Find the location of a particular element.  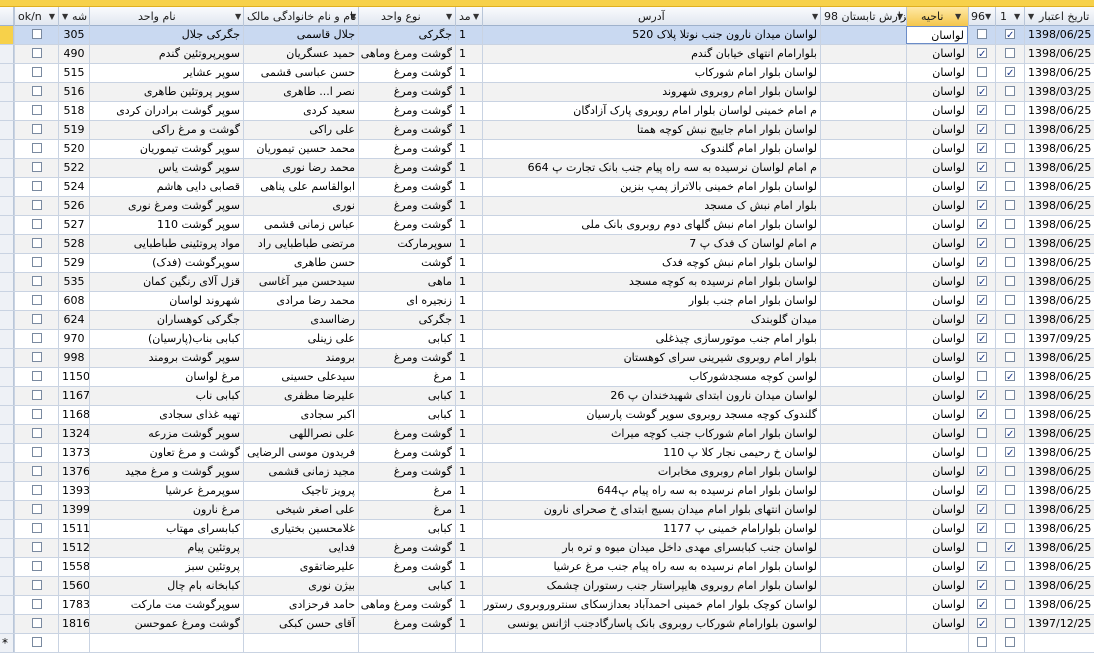

cell-unit-type is located at coordinates (406, 643).